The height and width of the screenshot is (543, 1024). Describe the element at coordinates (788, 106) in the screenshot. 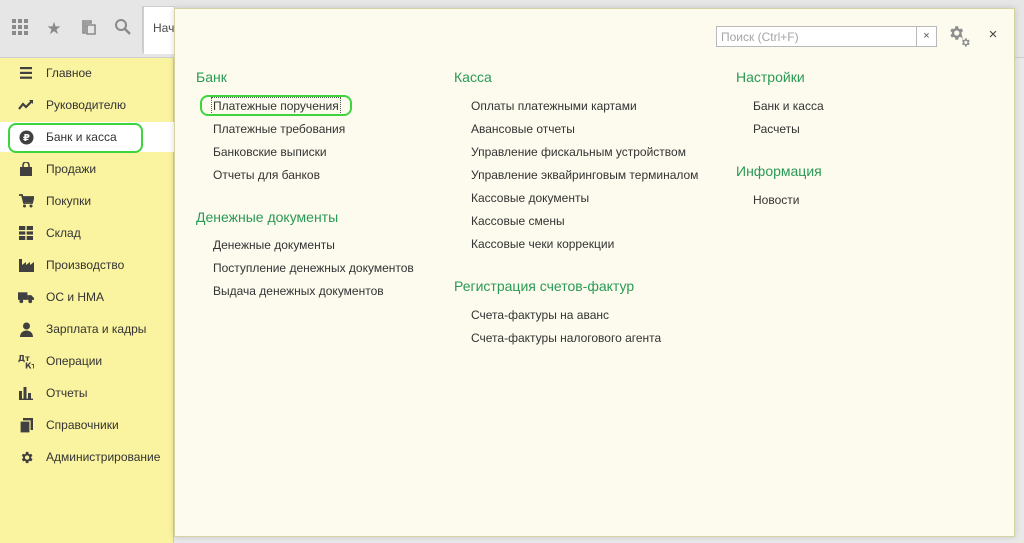

I see `link-settings-bank-and-cash: Банк и касса` at that location.